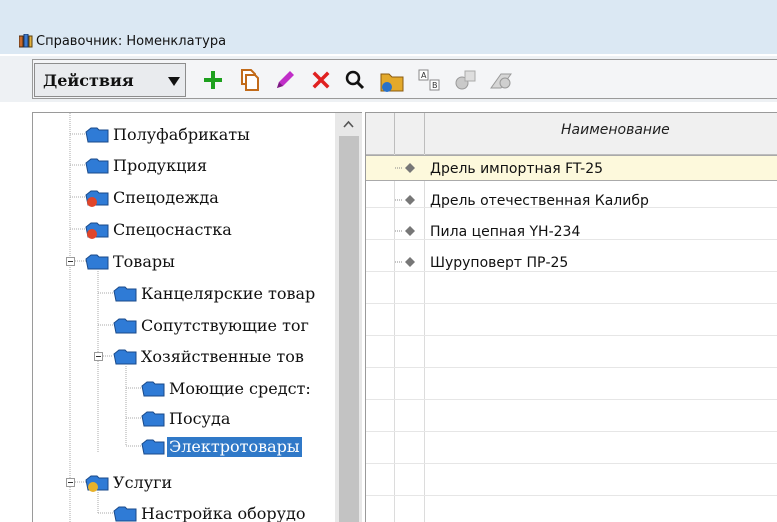 Image resolution: width=777 pixels, height=522 pixels. Describe the element at coordinates (26, 41) in the screenshot. I see `catalog-books-icon` at that location.